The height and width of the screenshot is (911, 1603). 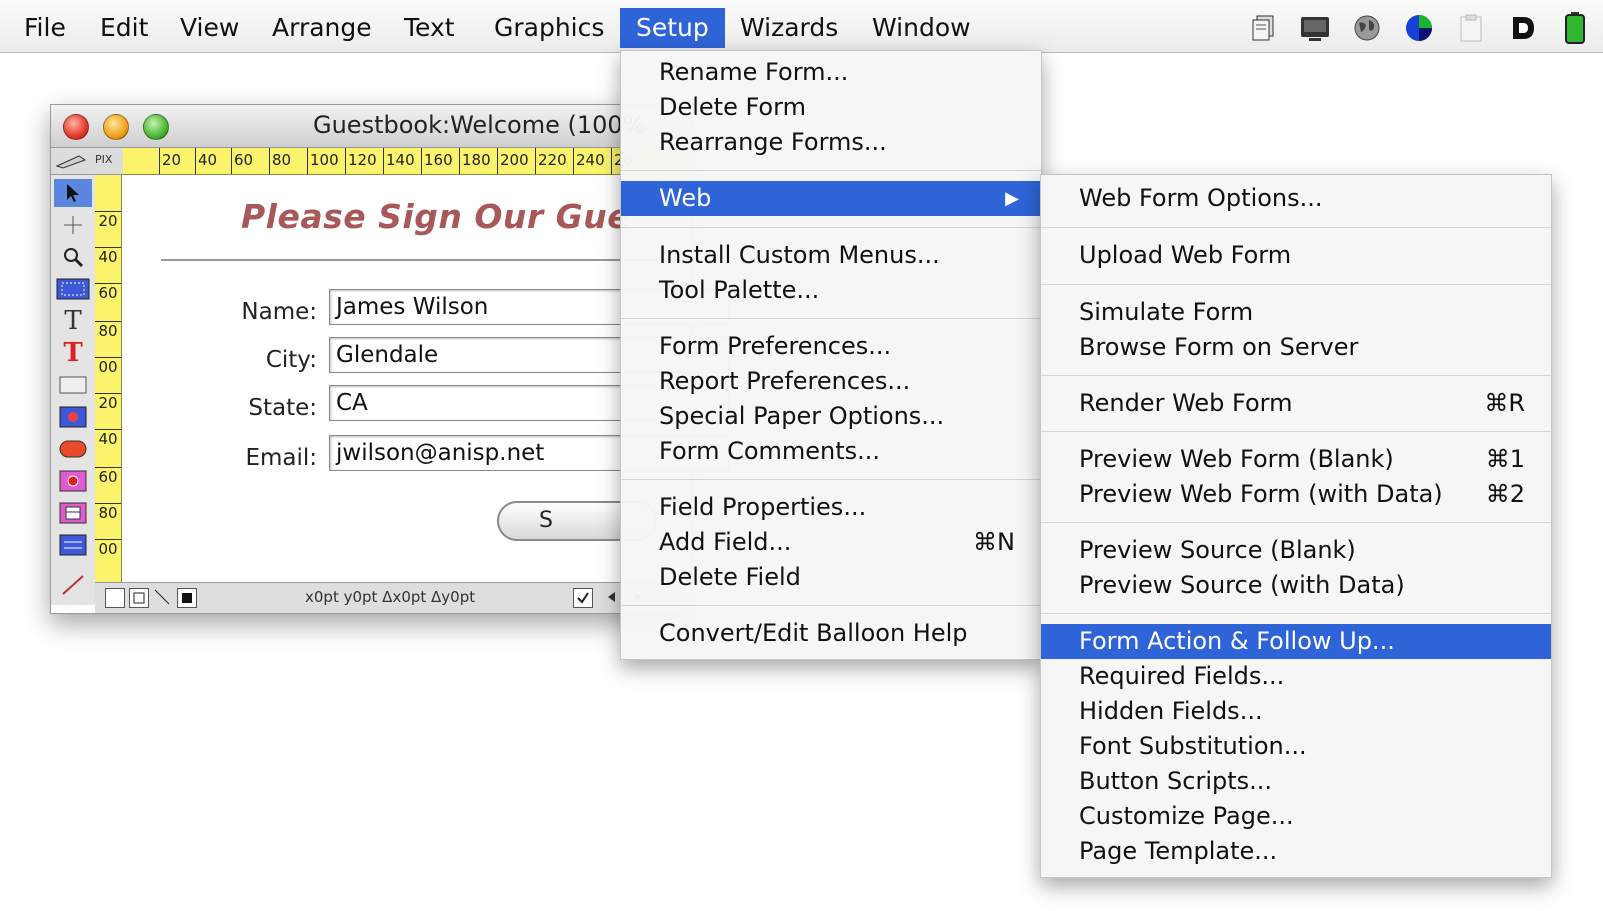 I want to click on submenu-arrow-icon: ▶, so click(x=1012, y=198).